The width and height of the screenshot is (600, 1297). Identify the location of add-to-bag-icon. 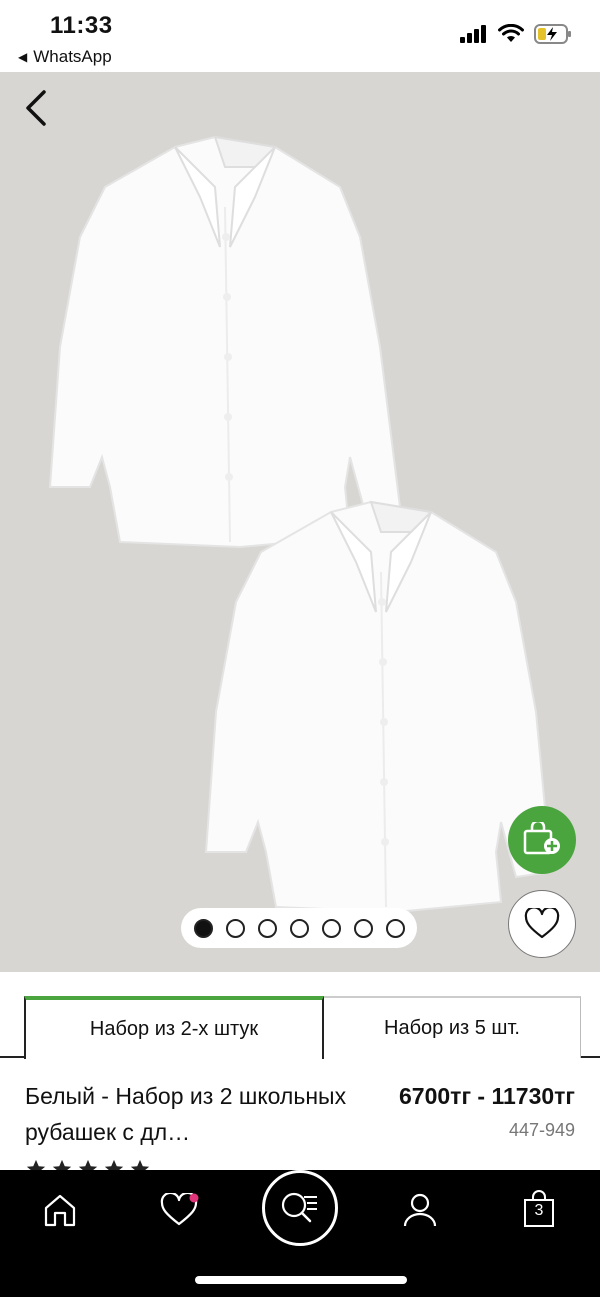
(541, 838).